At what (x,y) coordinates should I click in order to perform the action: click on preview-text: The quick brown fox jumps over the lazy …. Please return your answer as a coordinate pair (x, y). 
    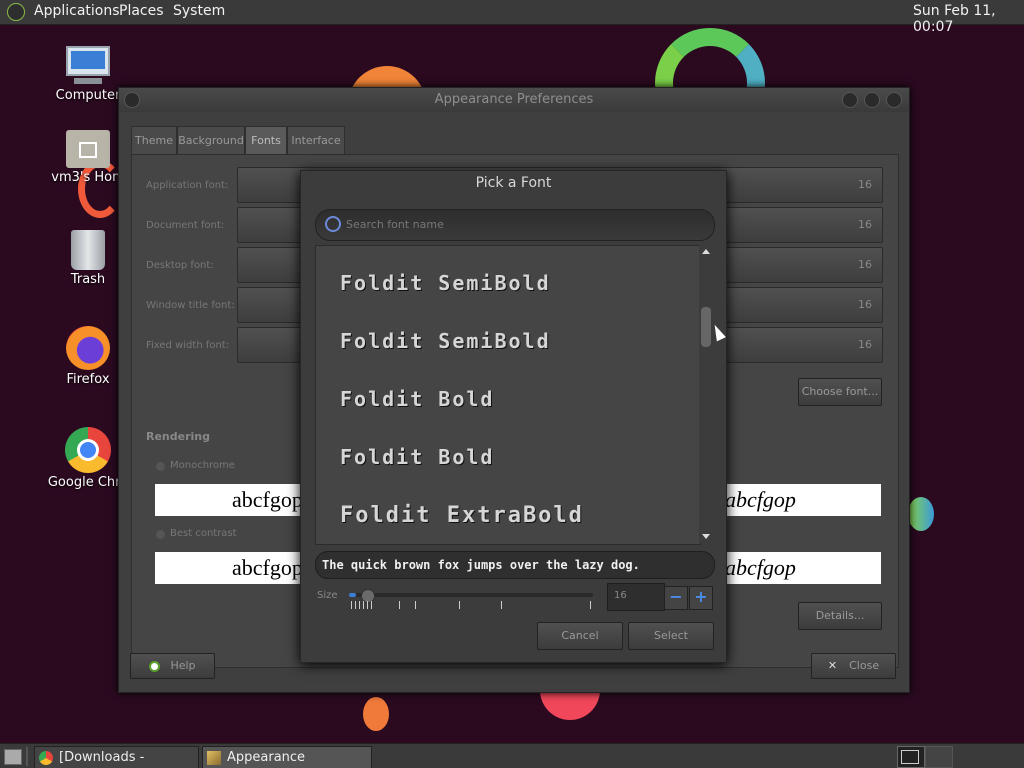
    Looking at the image, I should click on (481, 565).